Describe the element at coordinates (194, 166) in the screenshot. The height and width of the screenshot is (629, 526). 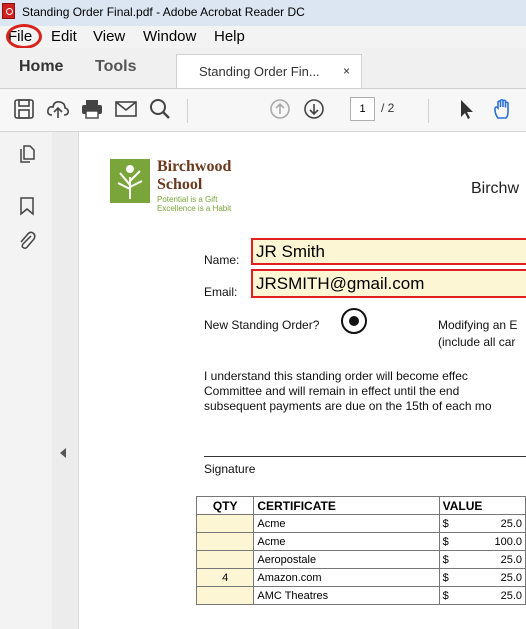
I see `school-name-line1: Birchwood` at that location.